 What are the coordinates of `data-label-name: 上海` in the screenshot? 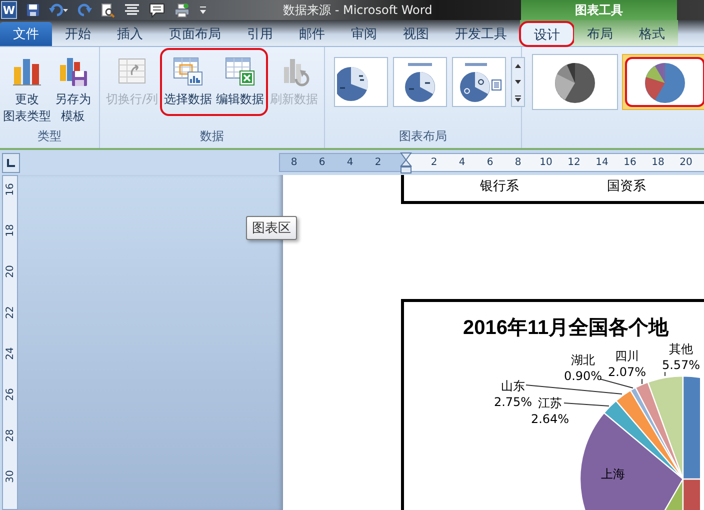 It's located at (613, 474).